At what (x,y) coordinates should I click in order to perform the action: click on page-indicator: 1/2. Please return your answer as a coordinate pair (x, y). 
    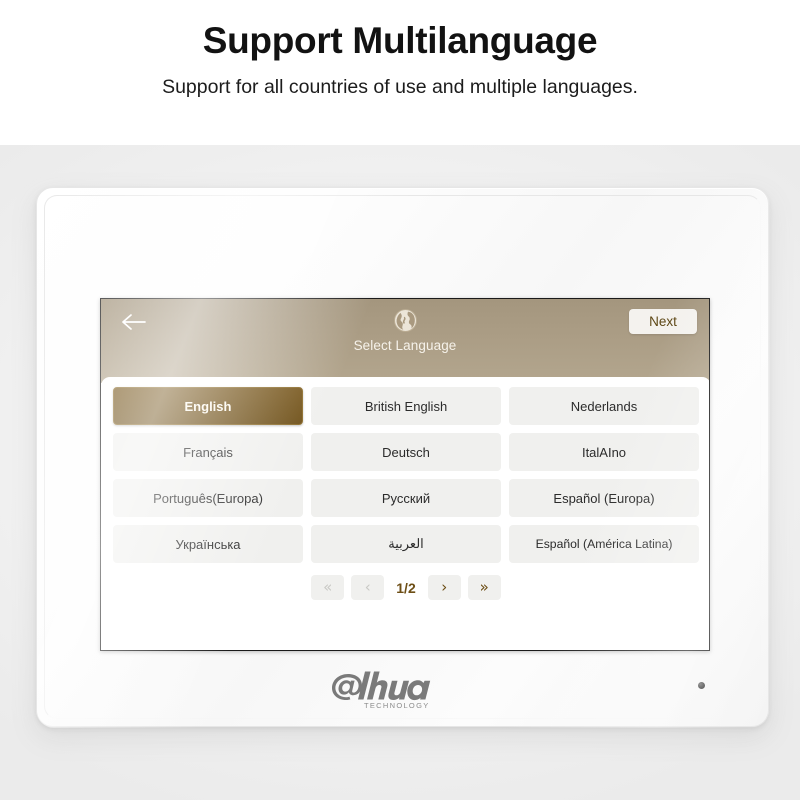
    Looking at the image, I should click on (406, 587).